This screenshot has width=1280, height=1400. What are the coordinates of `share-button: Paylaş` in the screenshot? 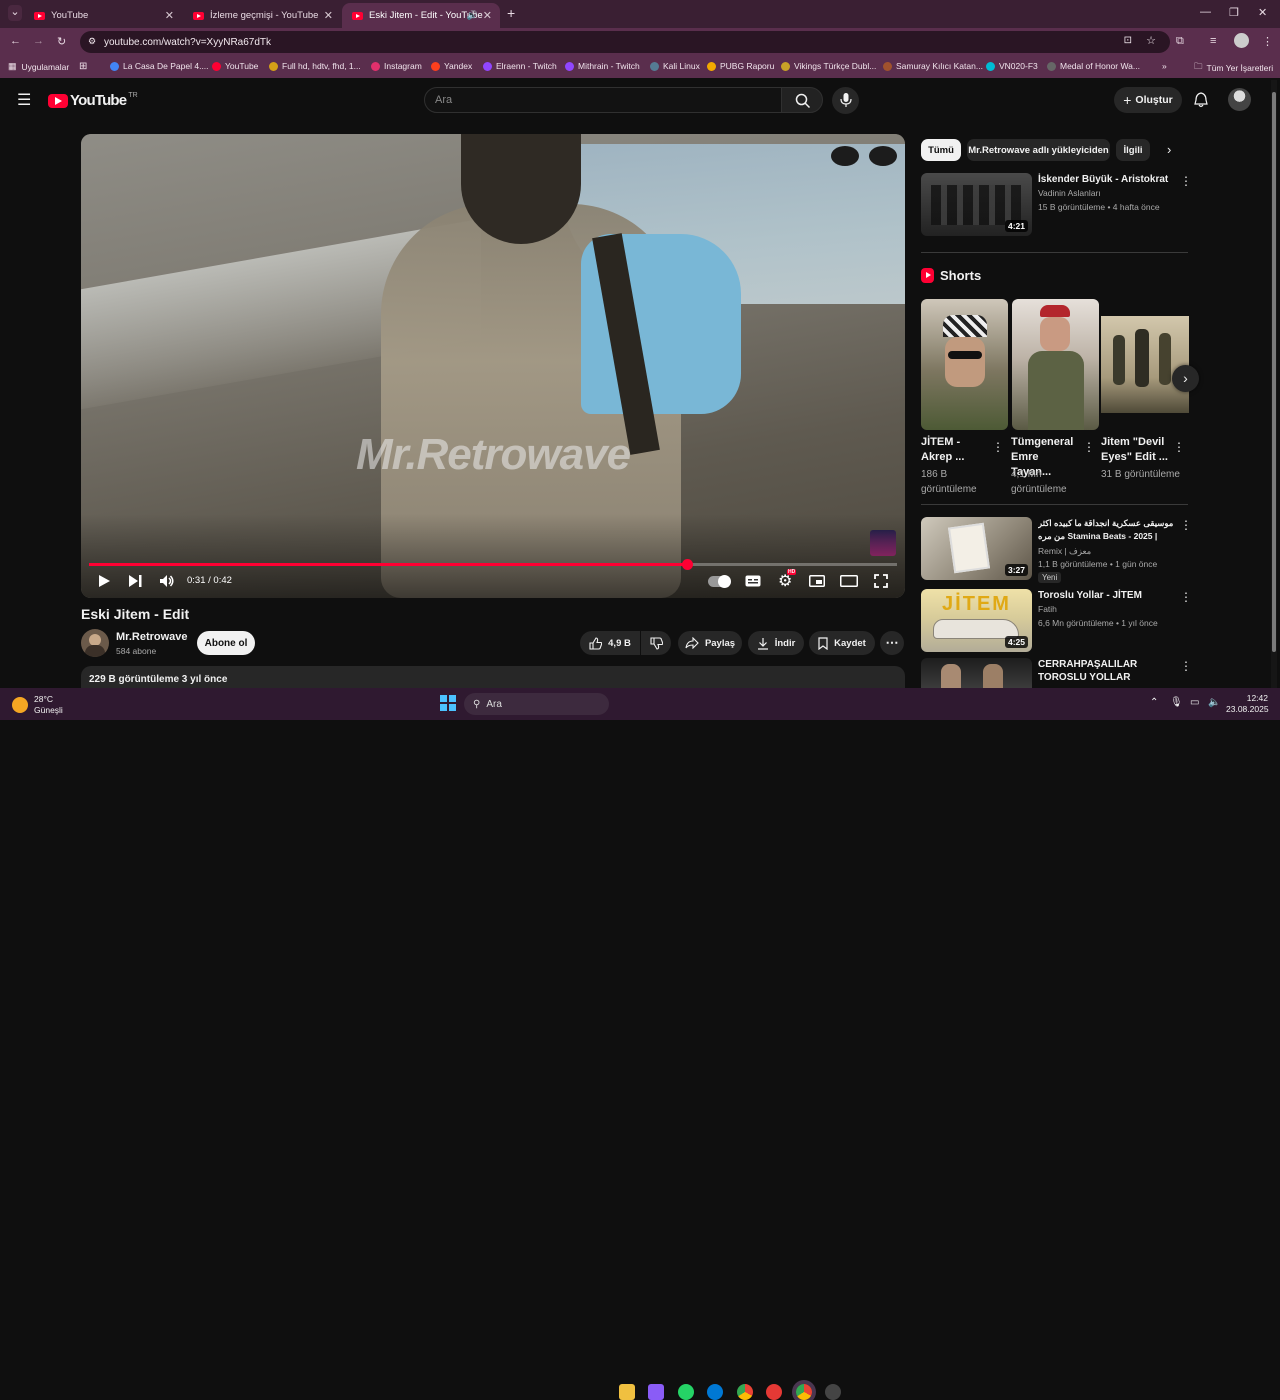 It's located at (710, 643).